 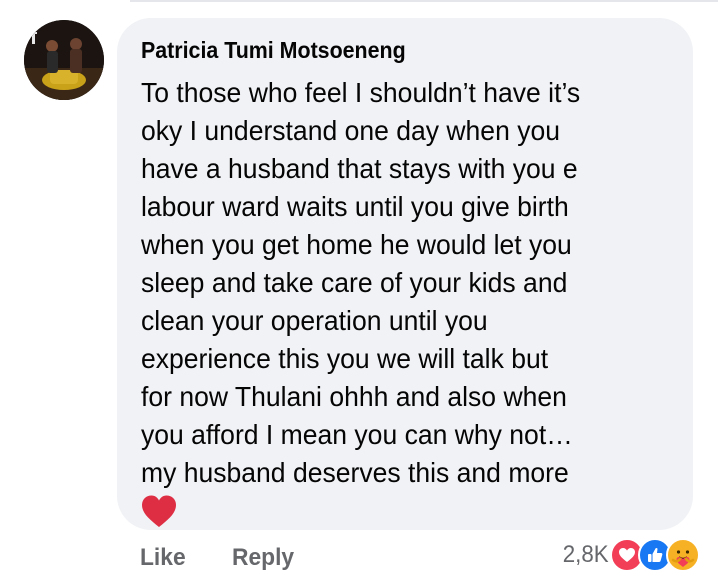 What do you see at coordinates (359, 168) in the screenshot?
I see `comment-line: have a husband that stays with you e` at bounding box center [359, 168].